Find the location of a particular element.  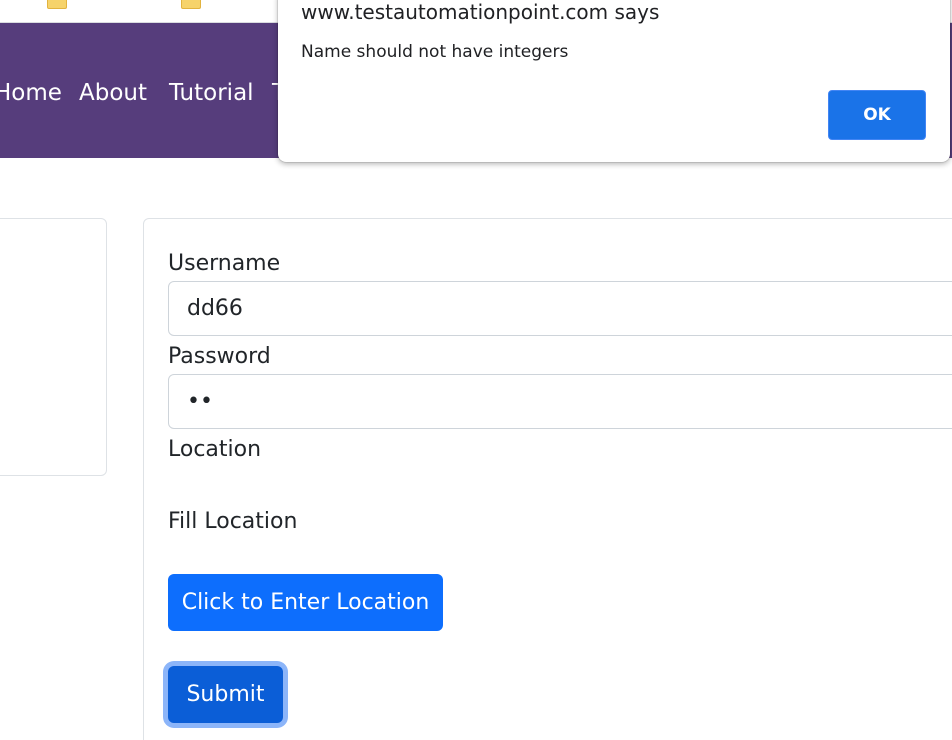

location-label: Location is located at coordinates (215, 449).